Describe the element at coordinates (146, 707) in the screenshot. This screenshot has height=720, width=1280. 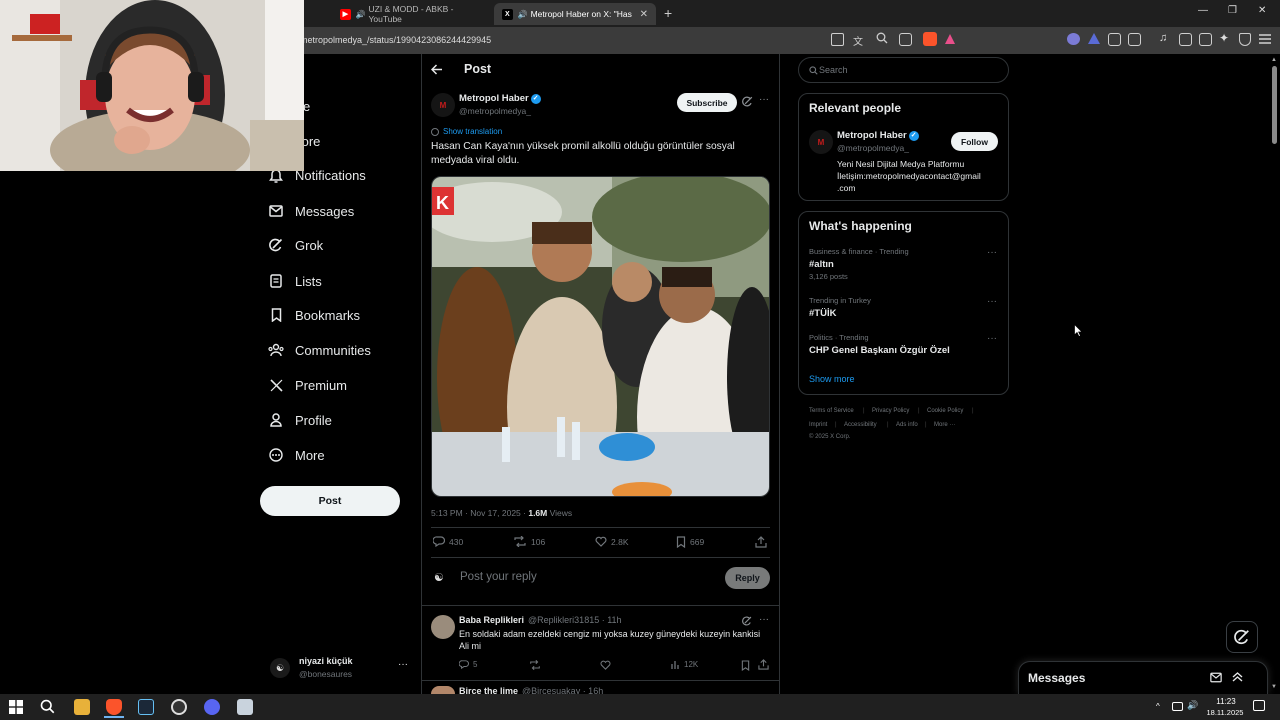
I see `steam-icon` at that location.